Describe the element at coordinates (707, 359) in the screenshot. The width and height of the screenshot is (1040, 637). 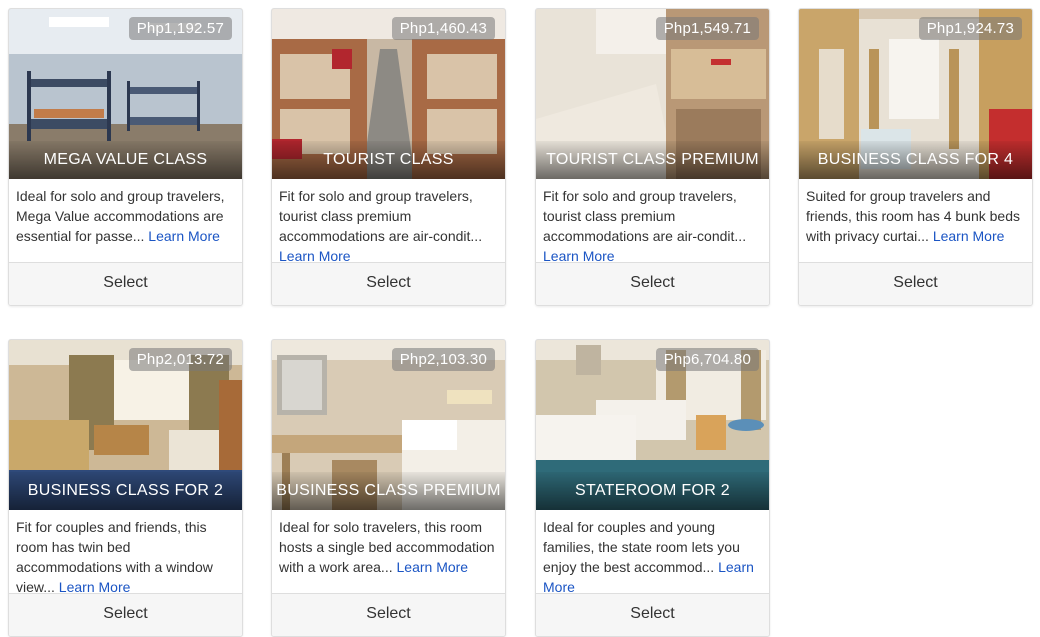
I see `price-badge: Php6,704.80` at that location.